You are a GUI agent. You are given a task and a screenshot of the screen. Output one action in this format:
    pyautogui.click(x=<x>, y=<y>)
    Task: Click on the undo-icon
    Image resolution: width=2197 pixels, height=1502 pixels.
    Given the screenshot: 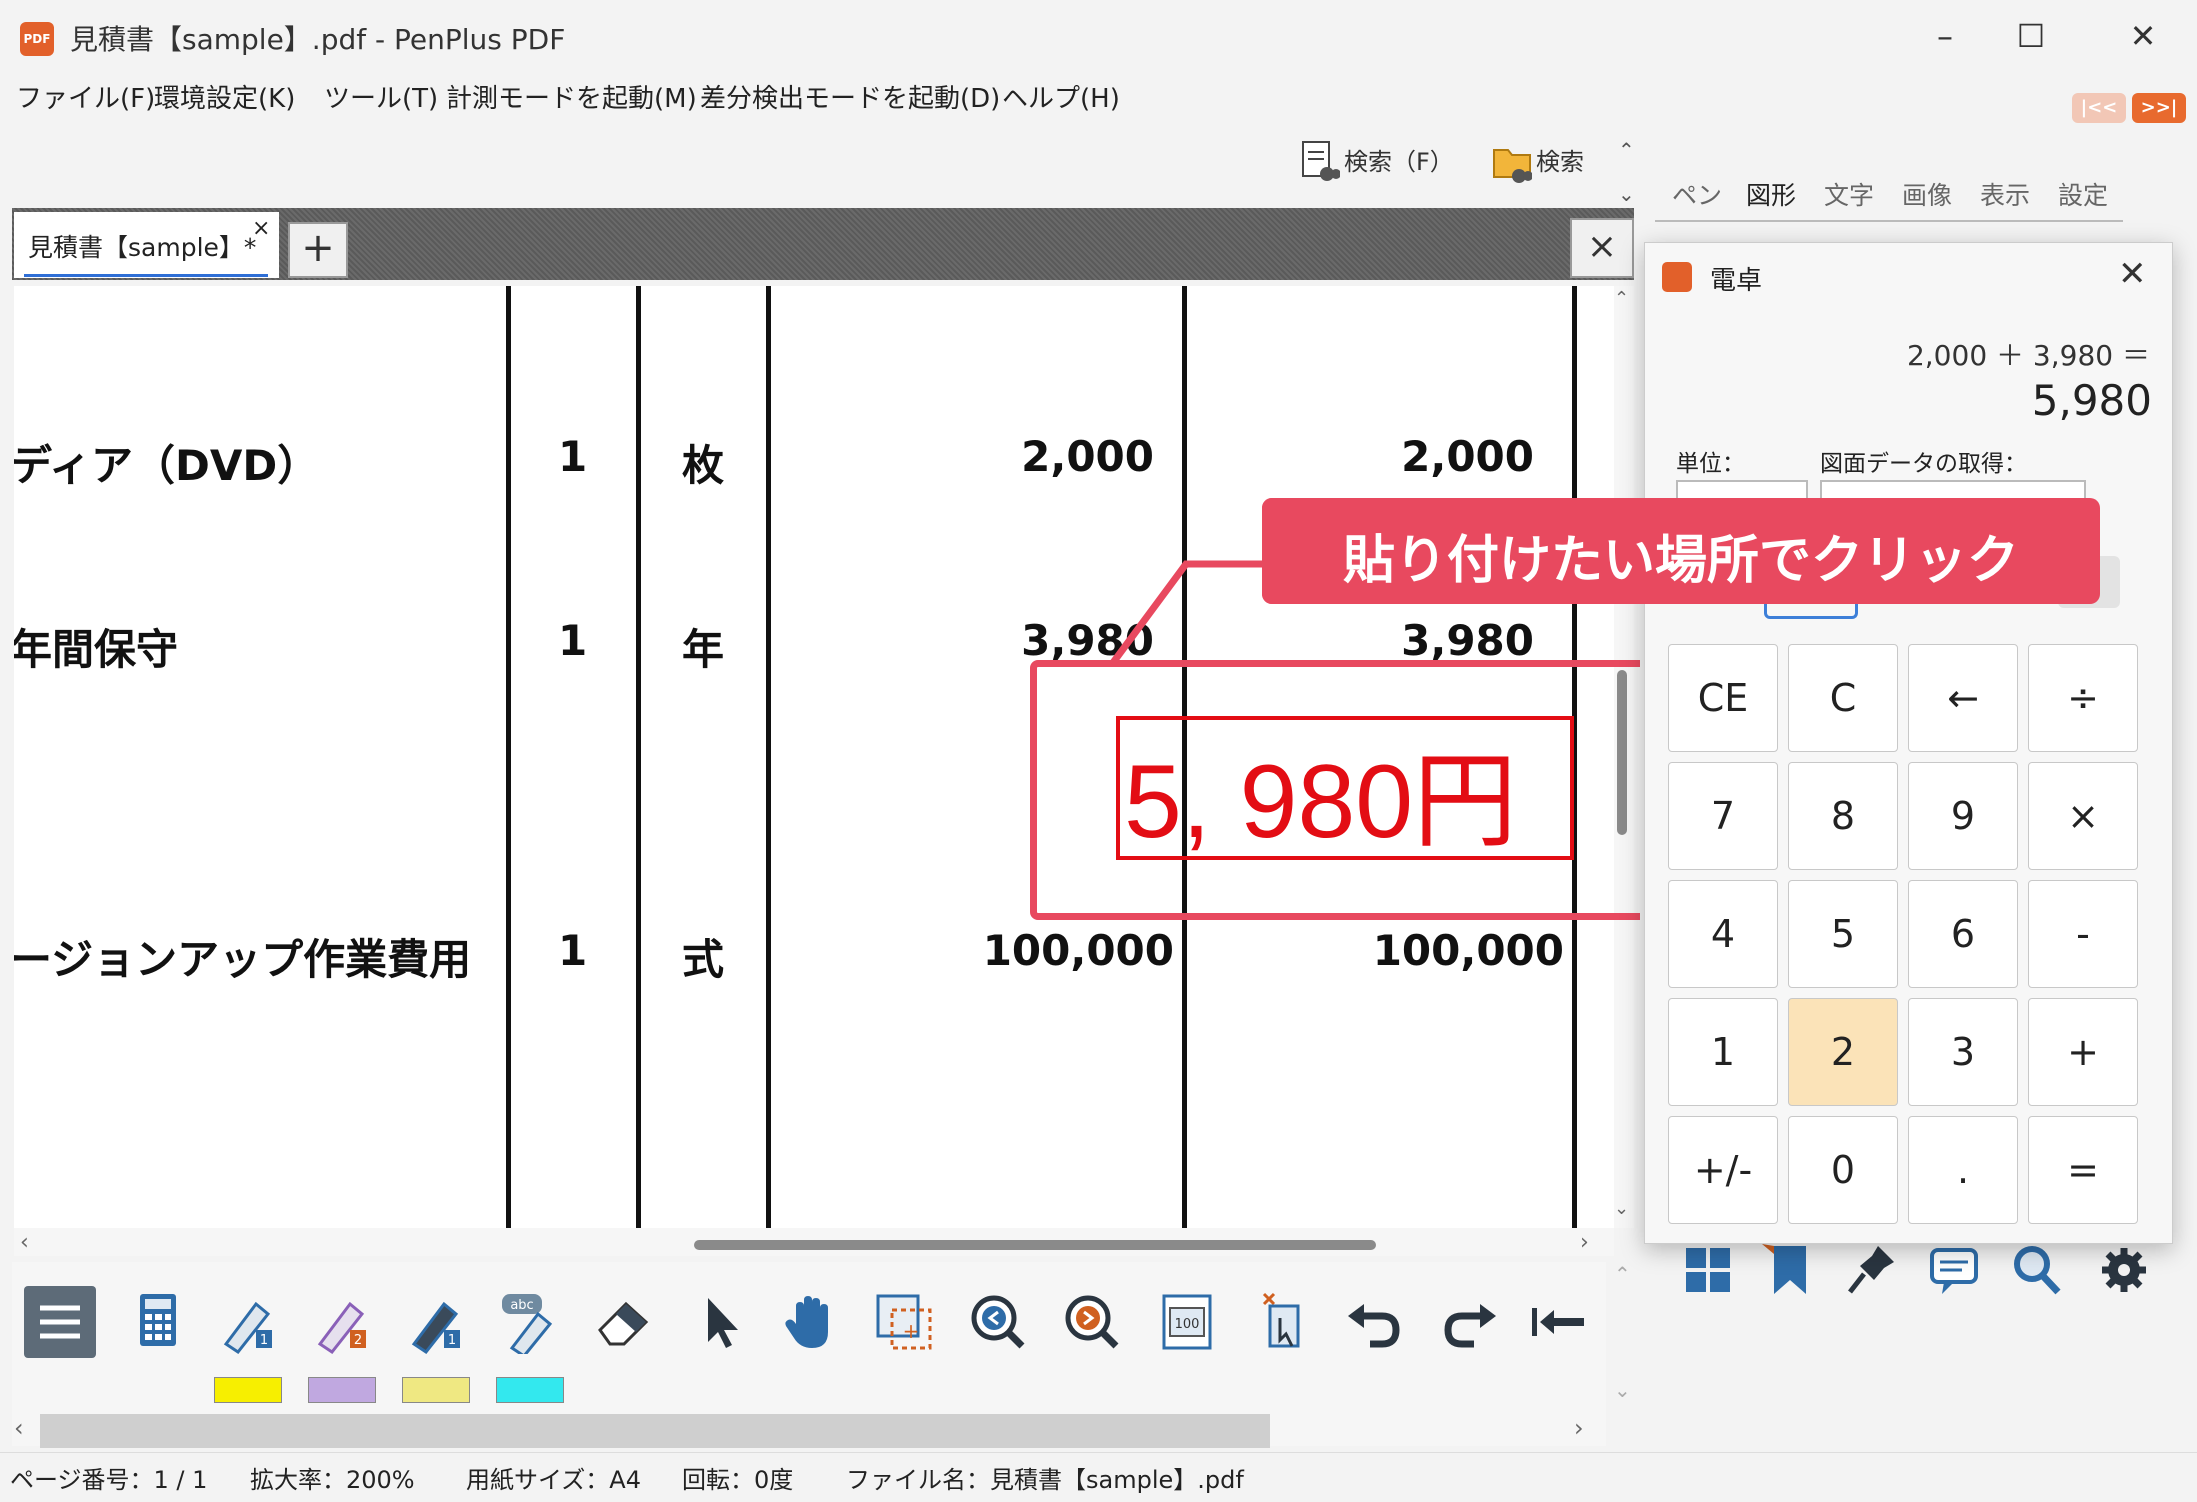 What is the action you would take?
    pyautogui.click(x=1375, y=1322)
    